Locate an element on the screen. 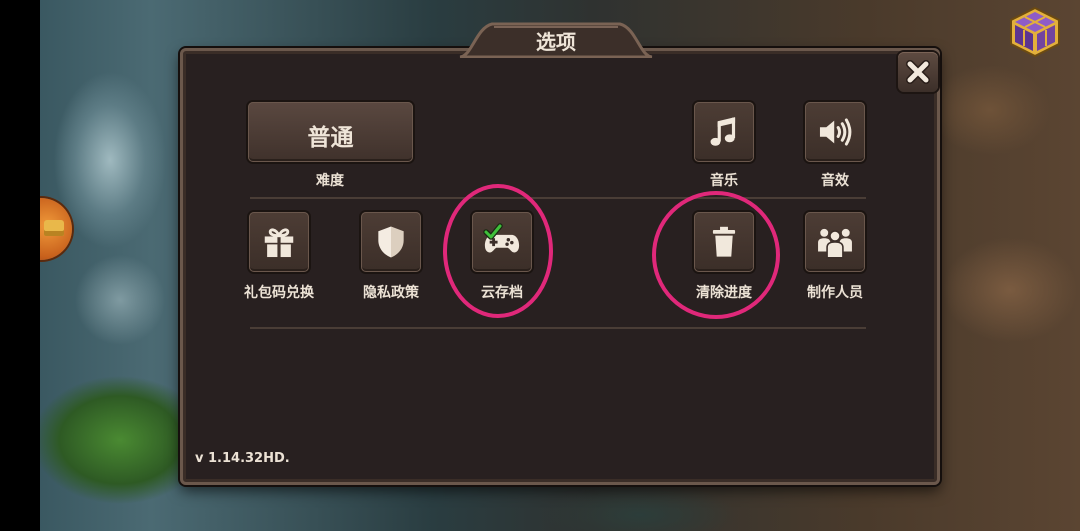 The width and height of the screenshot is (1080, 531). sound-caption: 音效 is located at coordinates (835, 181).